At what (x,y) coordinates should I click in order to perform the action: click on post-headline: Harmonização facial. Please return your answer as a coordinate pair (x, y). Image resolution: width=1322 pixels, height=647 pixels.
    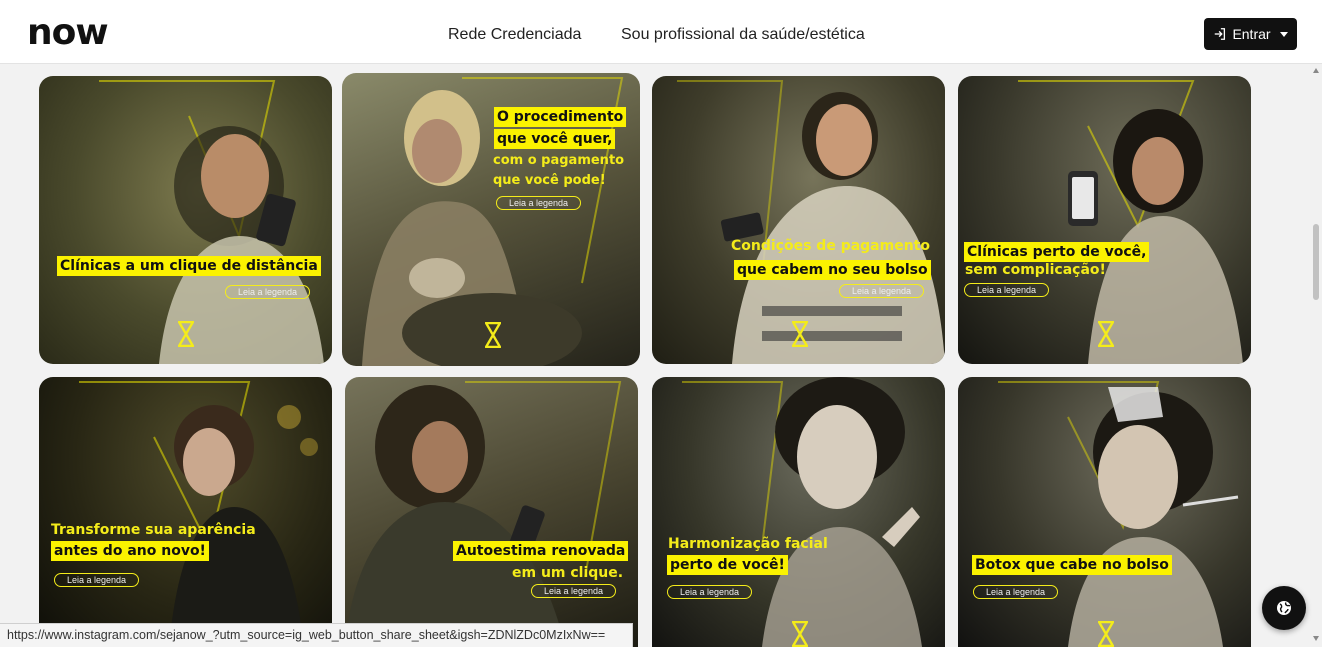
    Looking at the image, I should click on (748, 544).